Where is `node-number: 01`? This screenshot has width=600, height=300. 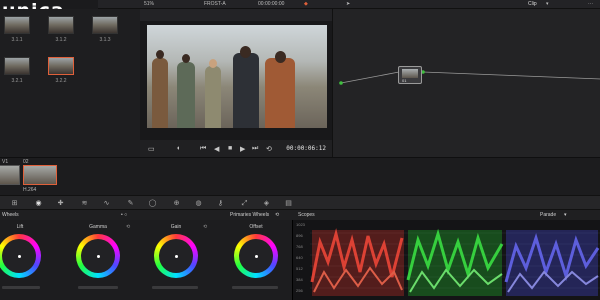 node-number: 01 is located at coordinates (404, 80).